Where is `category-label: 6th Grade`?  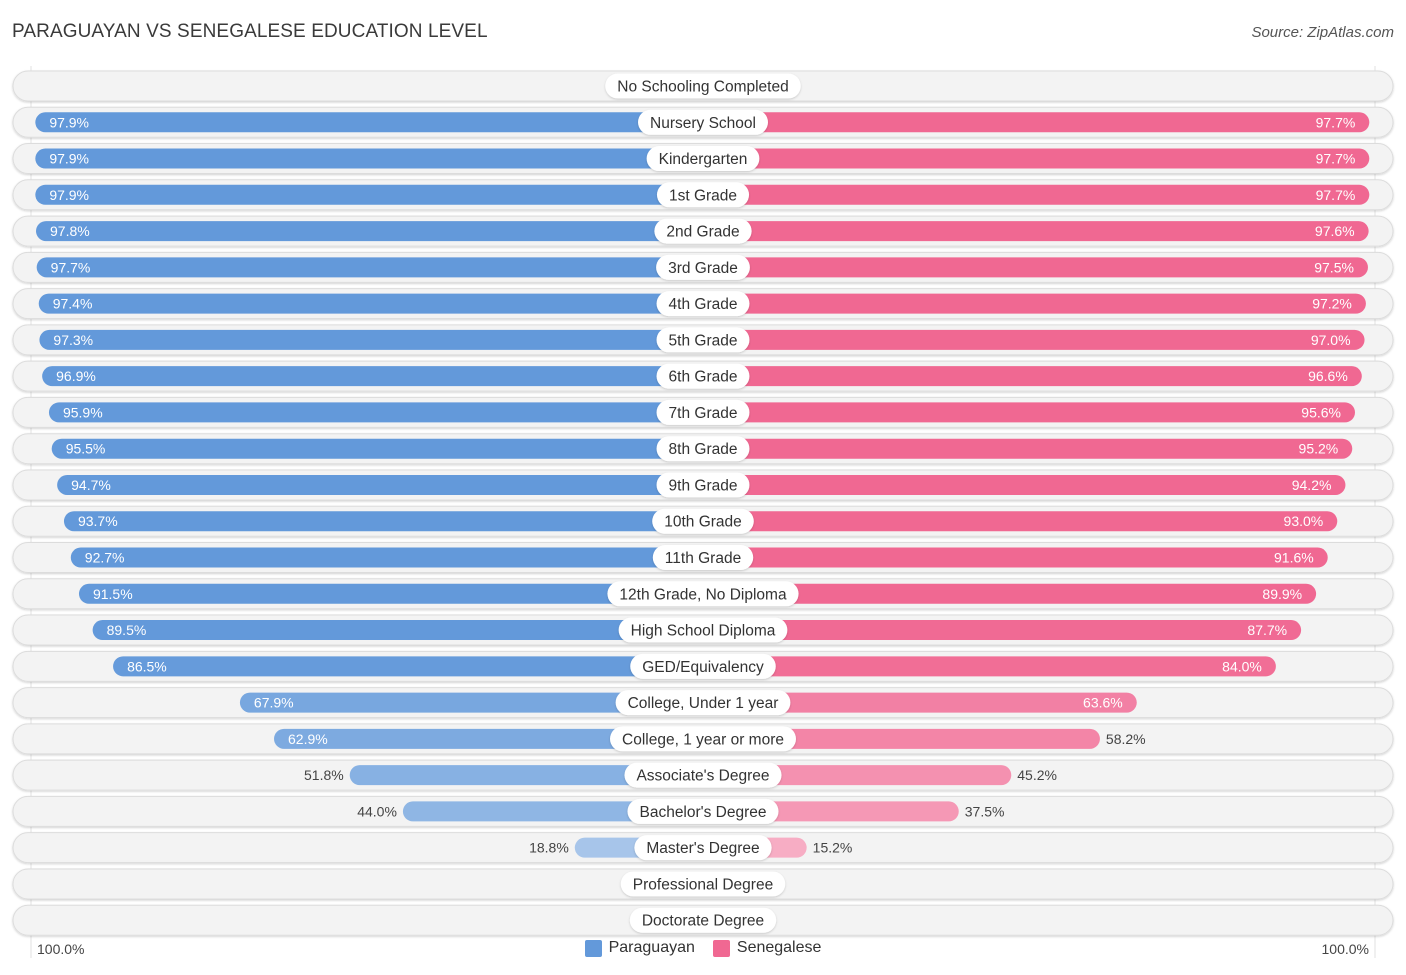 category-label: 6th Grade is located at coordinates (703, 377).